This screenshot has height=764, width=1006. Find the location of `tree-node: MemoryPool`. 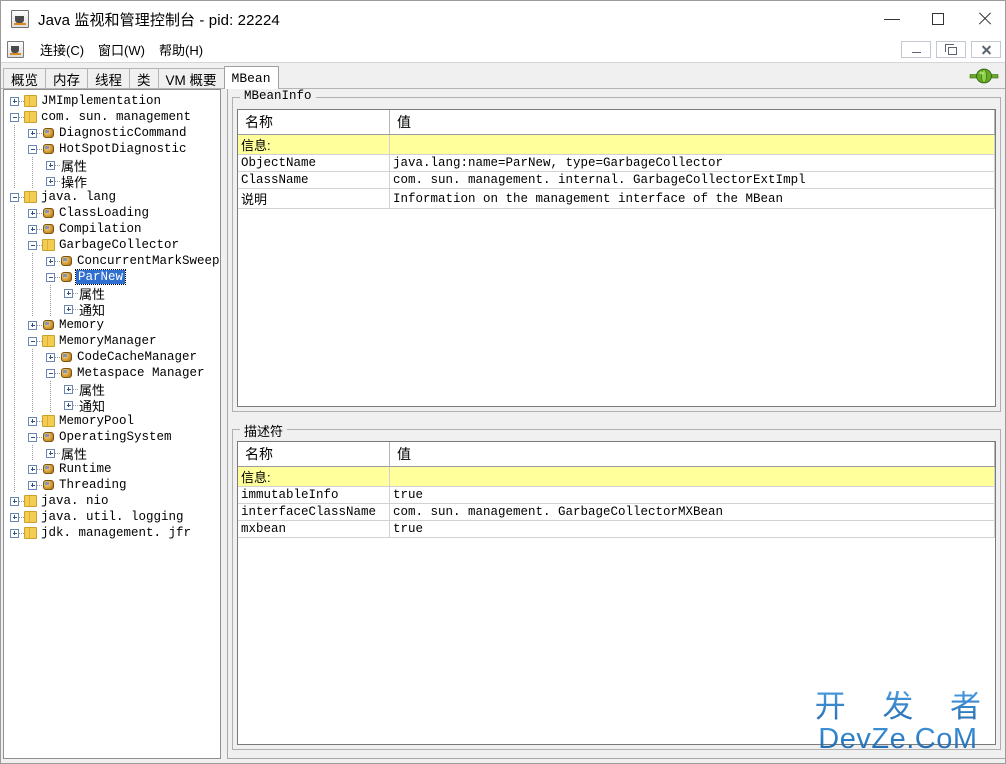

tree-node: MemoryPool is located at coordinates (112, 421).